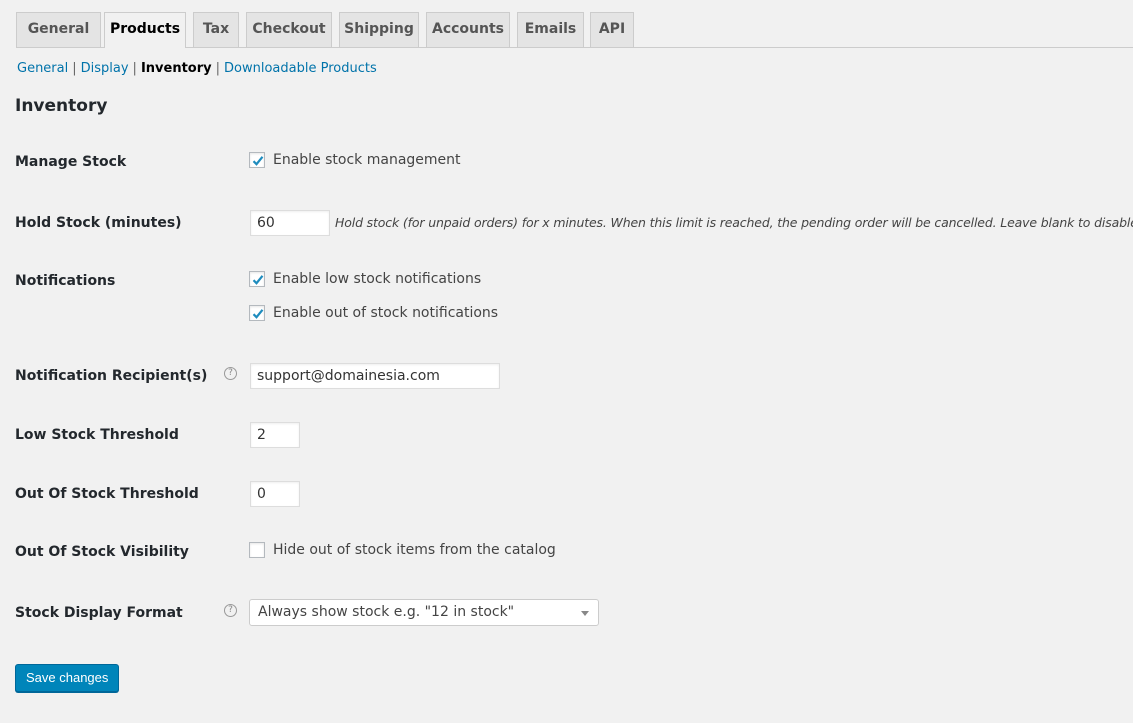 This screenshot has height=723, width=1133. I want to click on notifications-label: Notifications, so click(65, 281).